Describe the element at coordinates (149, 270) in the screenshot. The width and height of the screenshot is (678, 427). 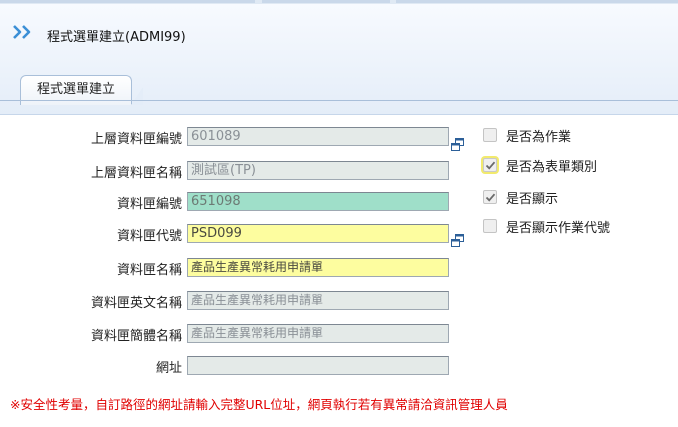
I see `folder-name-label: 資料匣名稱` at that location.